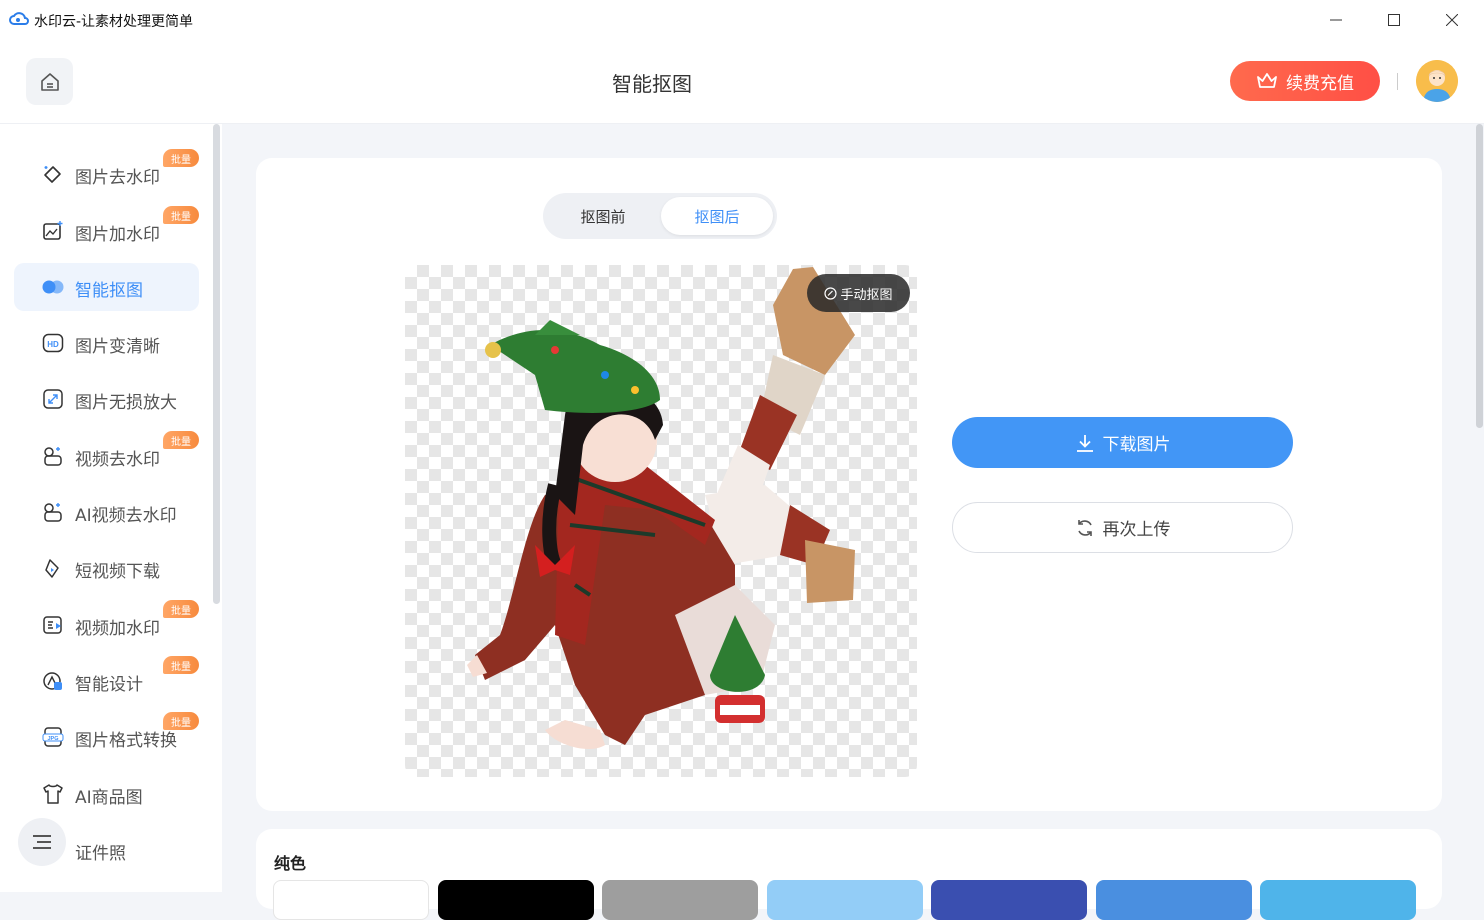 The width and height of the screenshot is (1484, 920). I want to click on sidebar-item-label: 短视频下载, so click(117, 572).